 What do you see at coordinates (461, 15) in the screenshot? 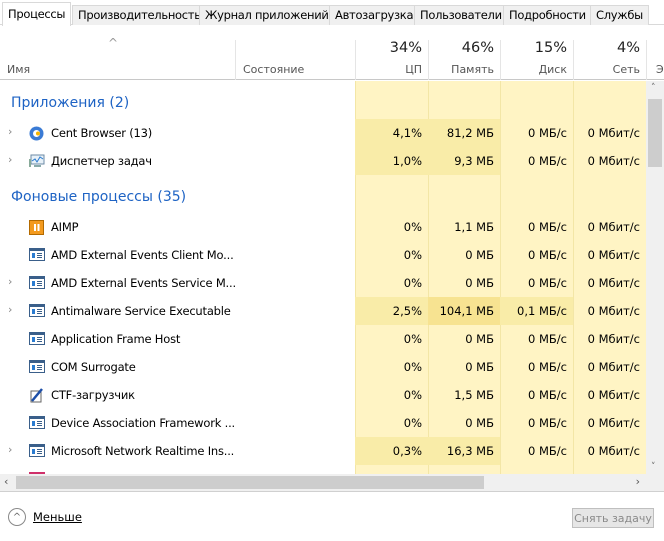
I see `tab-users: Пользователи` at bounding box center [461, 15].